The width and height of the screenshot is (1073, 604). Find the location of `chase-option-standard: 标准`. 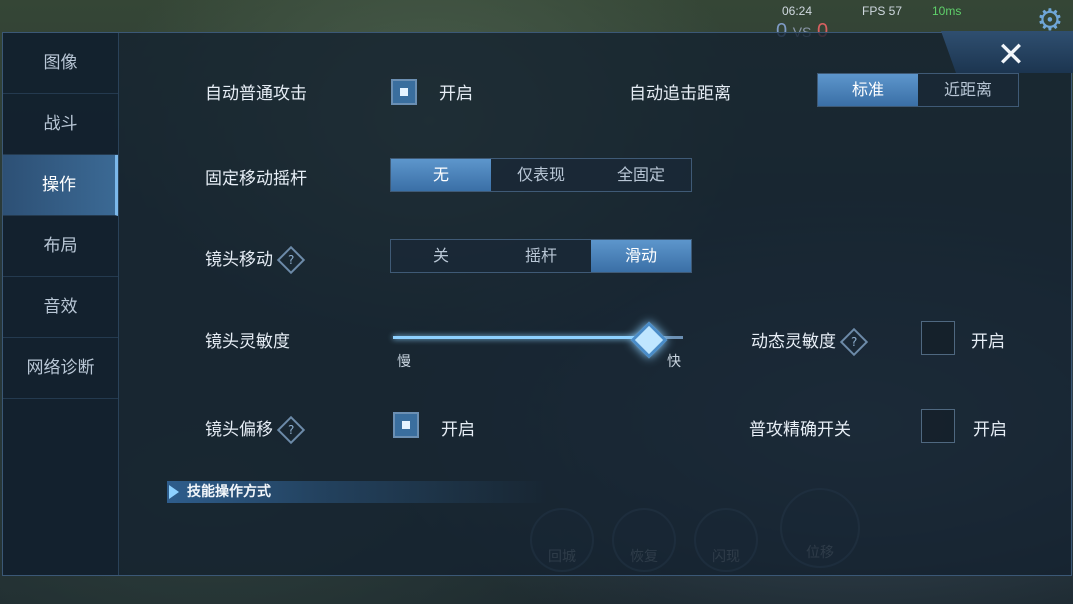

chase-option-standard: 标准 is located at coordinates (868, 90).